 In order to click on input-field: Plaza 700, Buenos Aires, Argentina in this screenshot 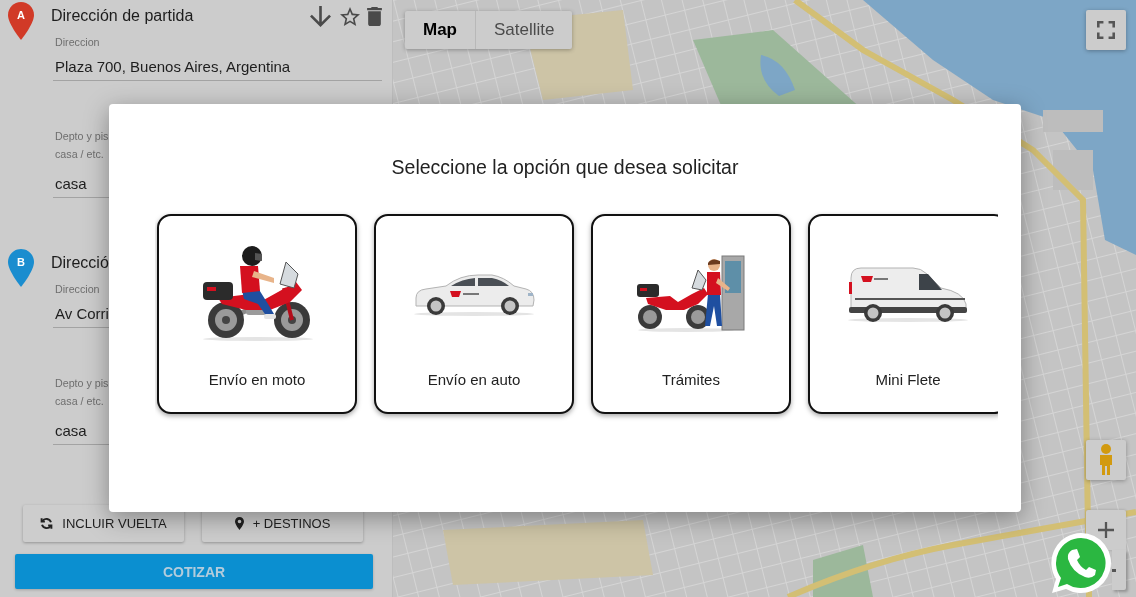, I will do `click(217, 67)`.